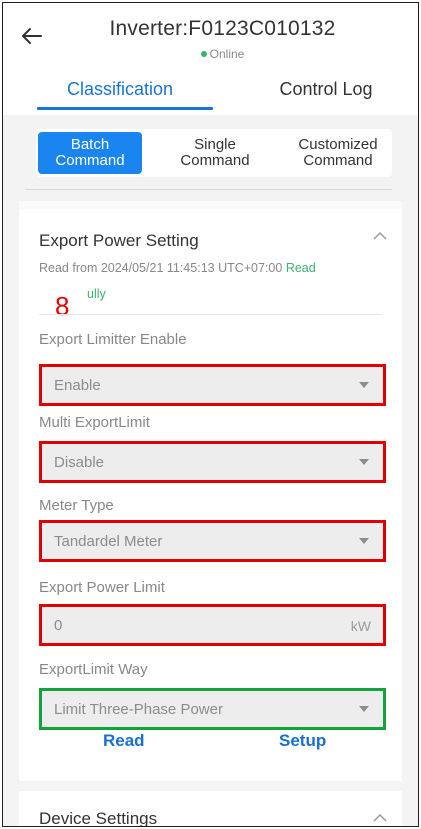 This screenshot has height=829, width=421. Describe the element at coordinates (212, 625) in the screenshot. I see `export-power-limit-input: 0 kW` at that location.